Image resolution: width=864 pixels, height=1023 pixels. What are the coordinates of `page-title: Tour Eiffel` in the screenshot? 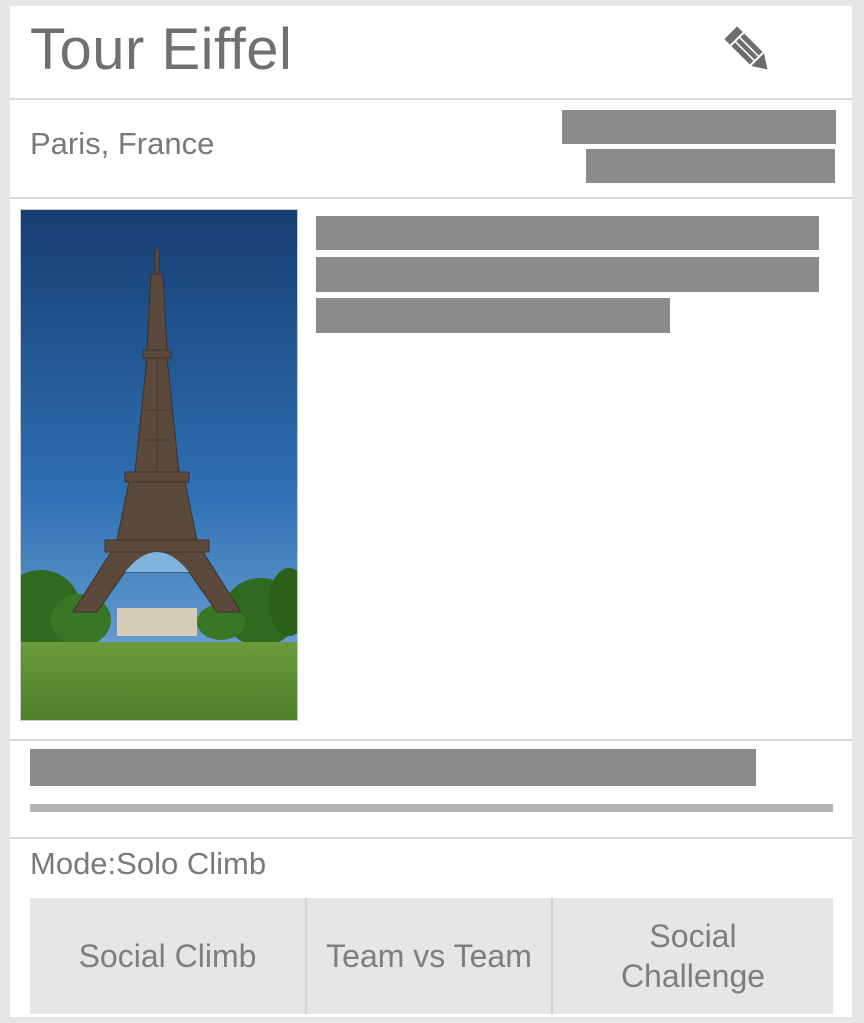 It's located at (161, 49).